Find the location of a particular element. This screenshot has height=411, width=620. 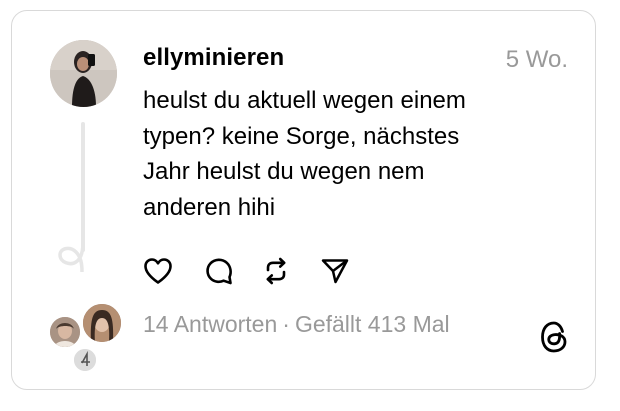

threads-logo-icon is located at coordinates (554, 337).